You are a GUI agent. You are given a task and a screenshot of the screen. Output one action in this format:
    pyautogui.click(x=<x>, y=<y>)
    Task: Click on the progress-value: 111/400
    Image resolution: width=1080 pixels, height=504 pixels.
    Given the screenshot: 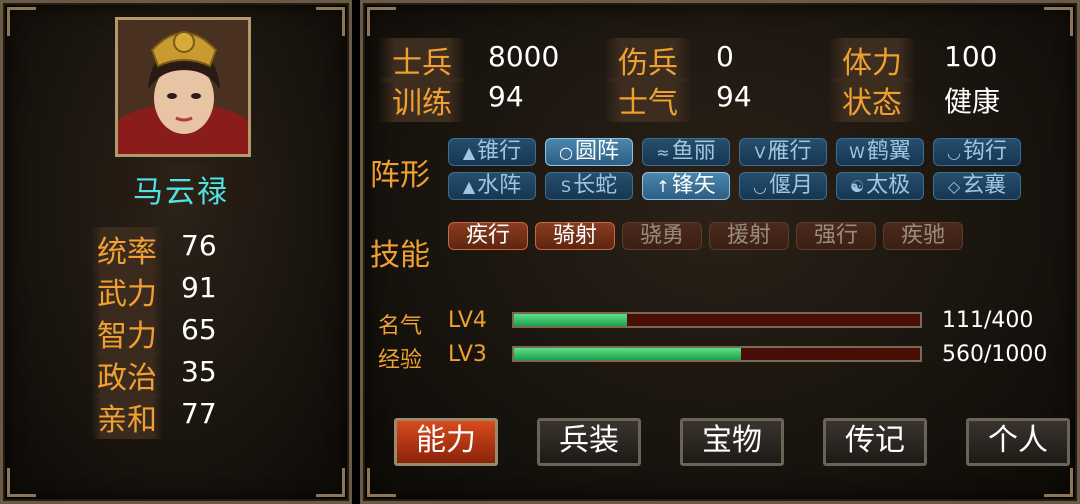 What is the action you would take?
    pyautogui.click(x=988, y=320)
    